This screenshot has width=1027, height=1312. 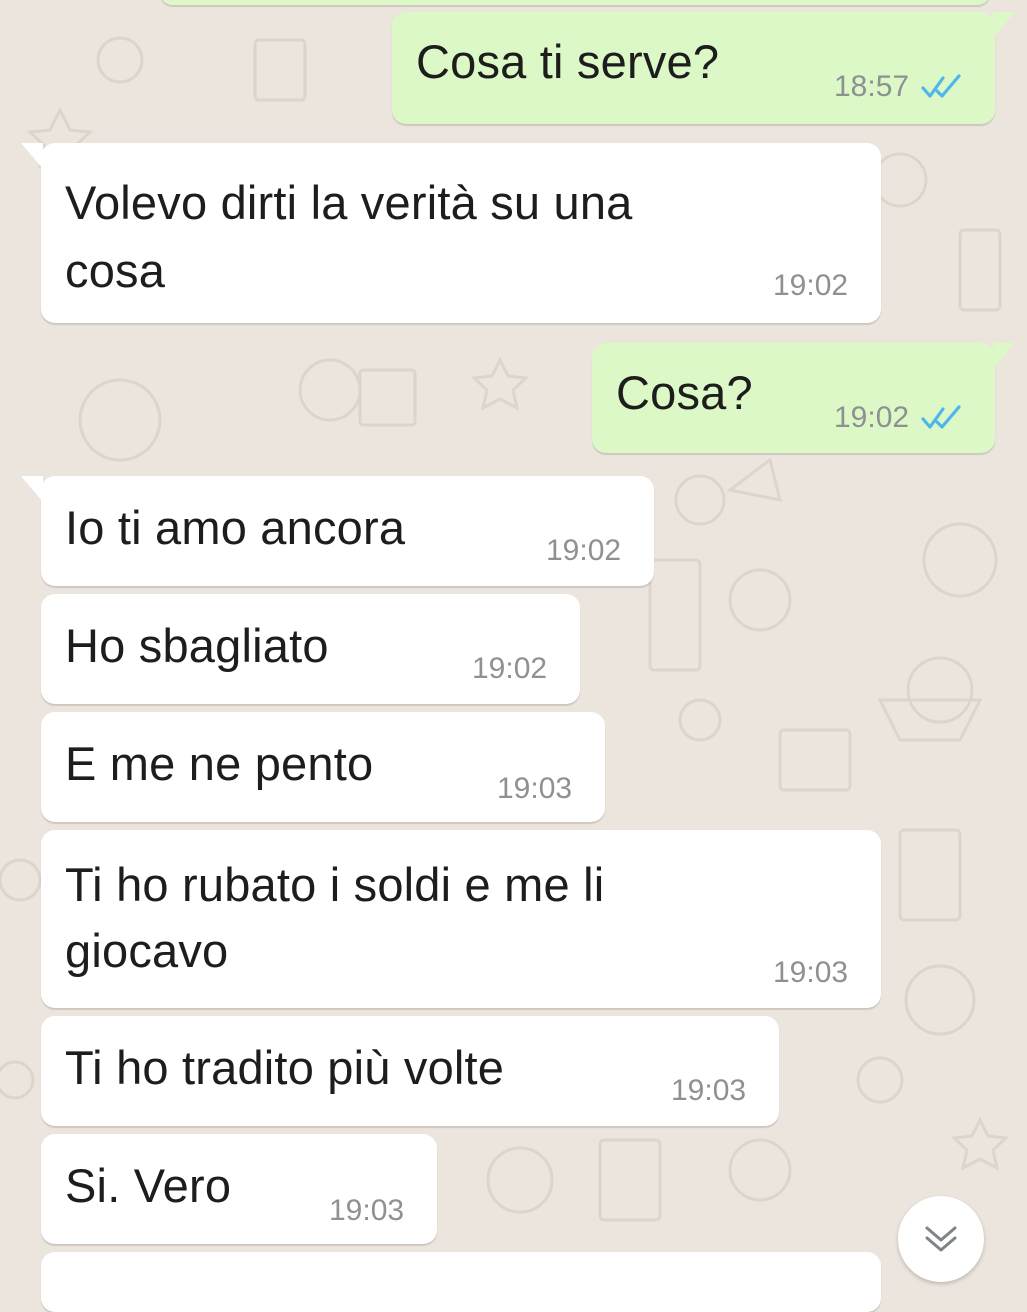 What do you see at coordinates (219, 763) in the screenshot?
I see `message-text: E me ne pento` at bounding box center [219, 763].